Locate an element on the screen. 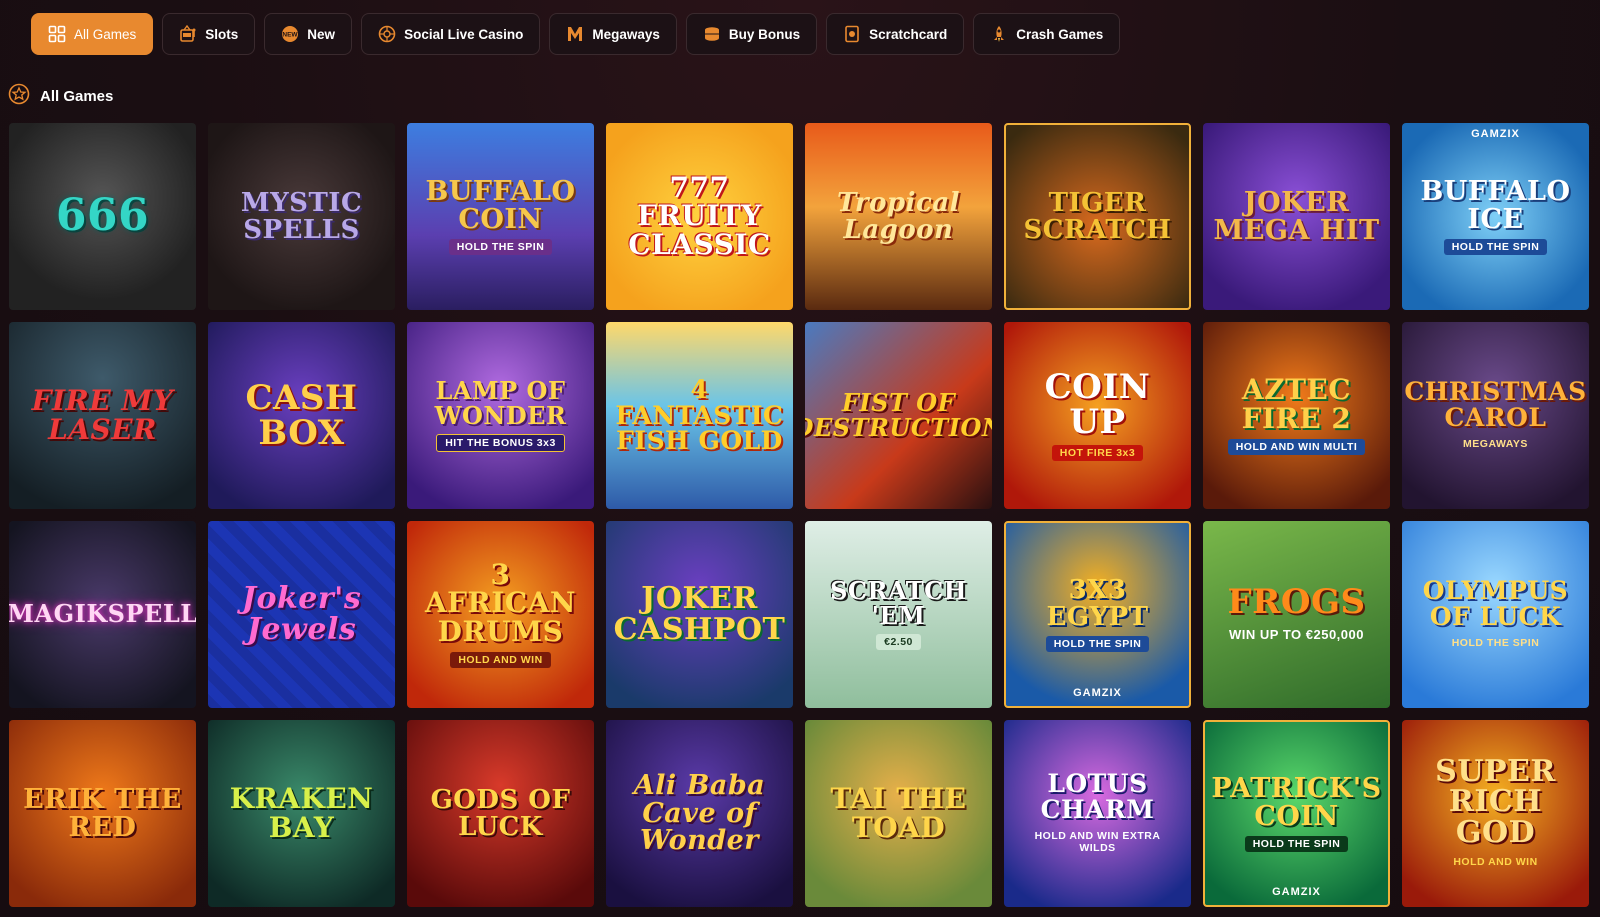 Image resolution: width=1600 pixels, height=917 pixels. tab-label: Scratchcard is located at coordinates (908, 34).